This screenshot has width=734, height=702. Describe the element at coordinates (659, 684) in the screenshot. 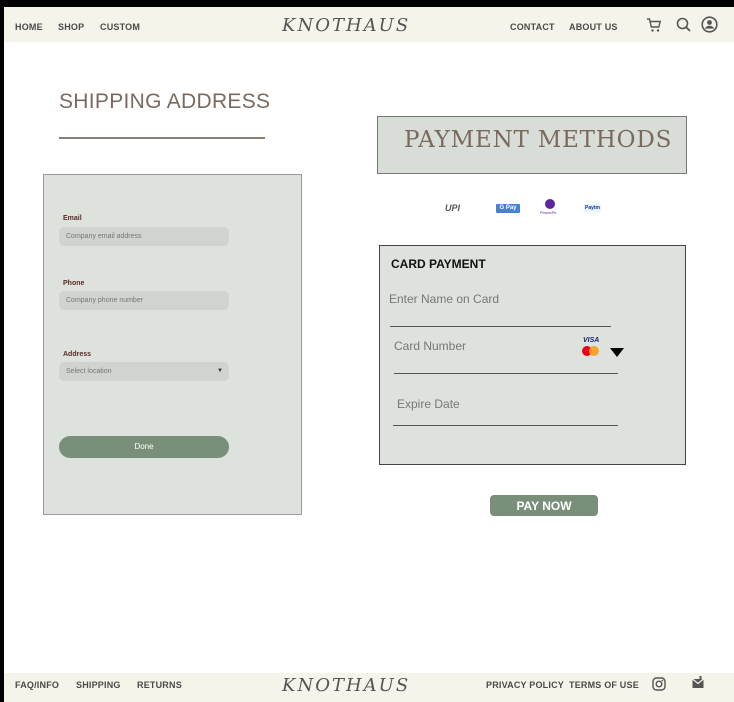

I see `instagram-icon` at that location.